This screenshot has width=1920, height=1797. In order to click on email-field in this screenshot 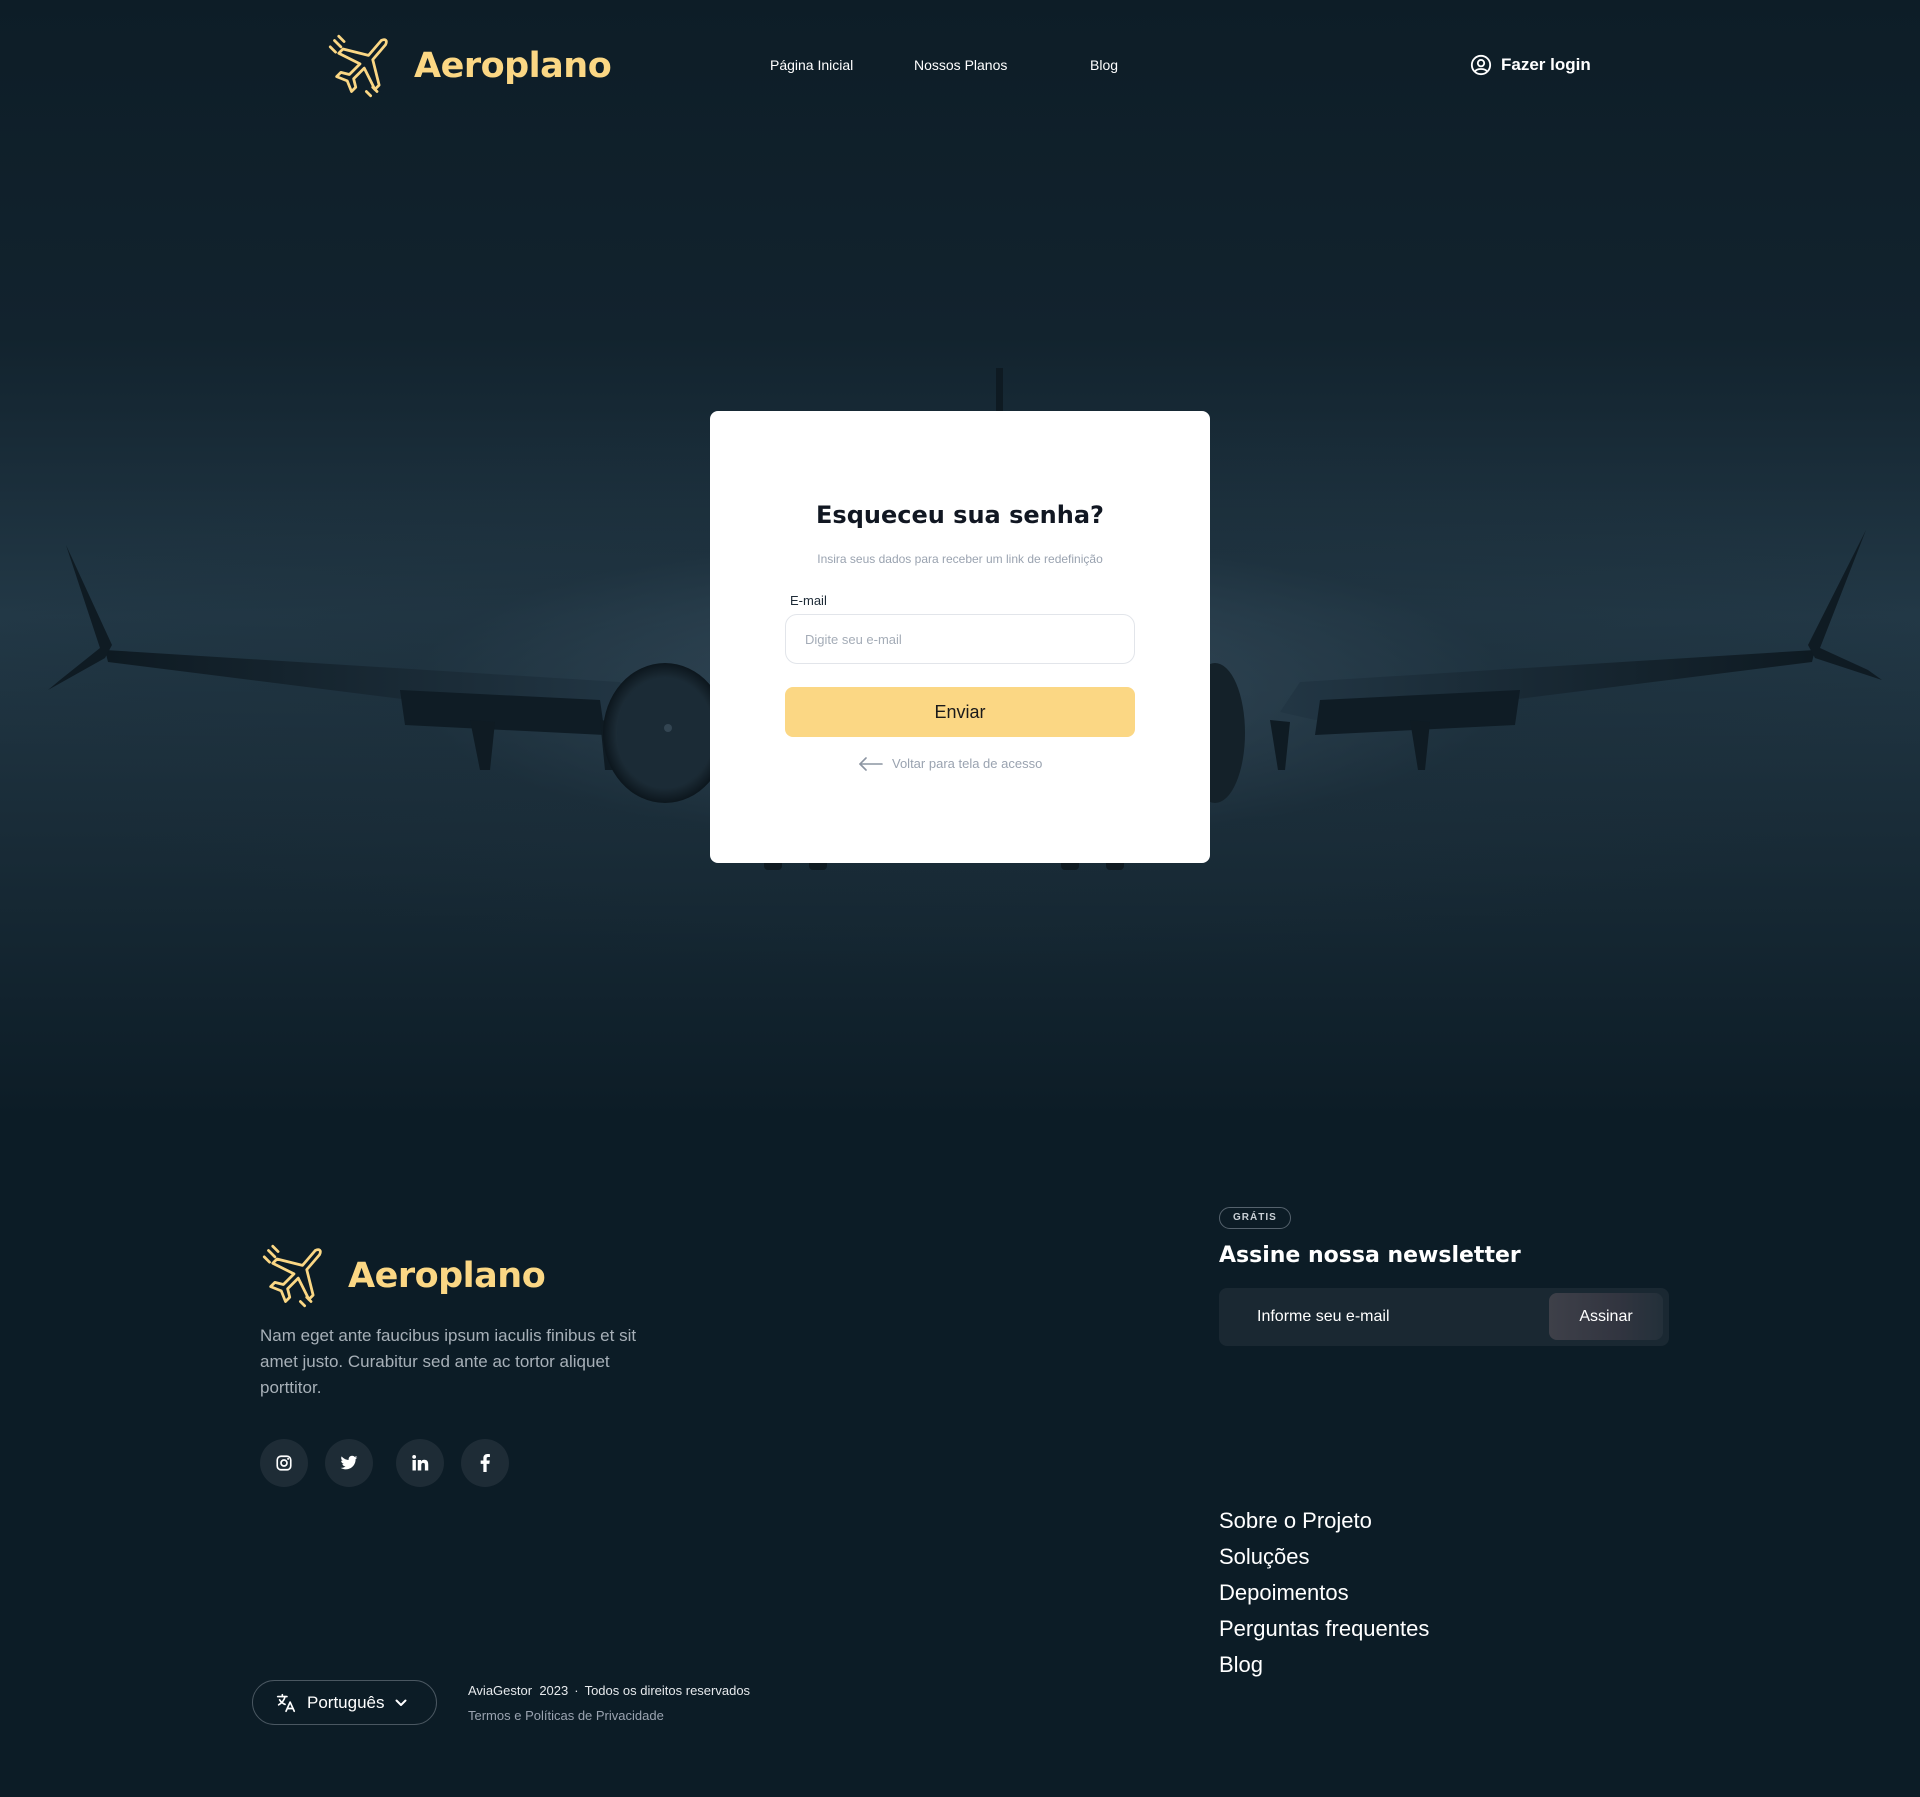, I will do `click(960, 639)`.